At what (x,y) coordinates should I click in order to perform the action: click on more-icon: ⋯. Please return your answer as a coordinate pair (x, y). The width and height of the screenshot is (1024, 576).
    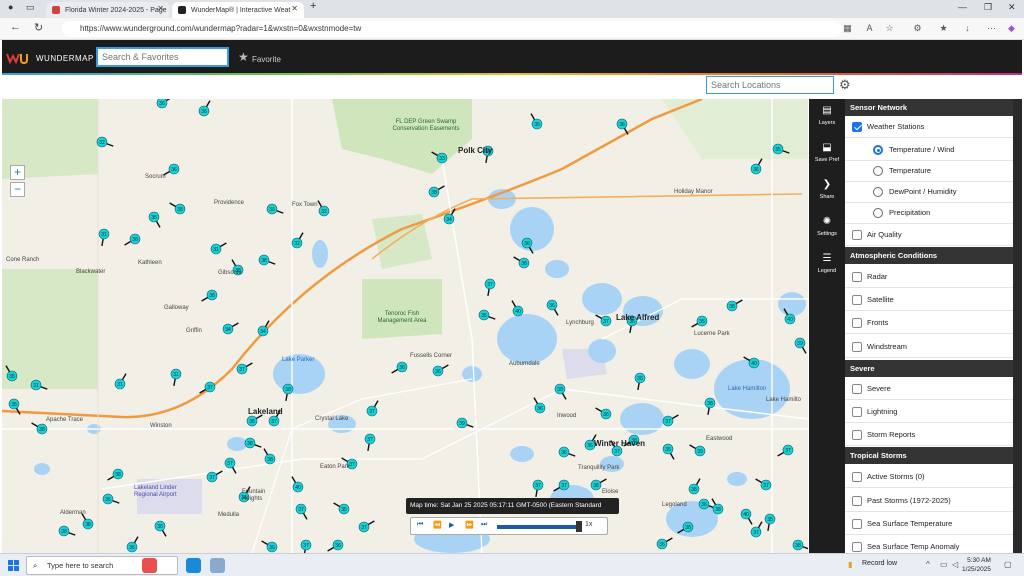
    Looking at the image, I should click on (991, 28).